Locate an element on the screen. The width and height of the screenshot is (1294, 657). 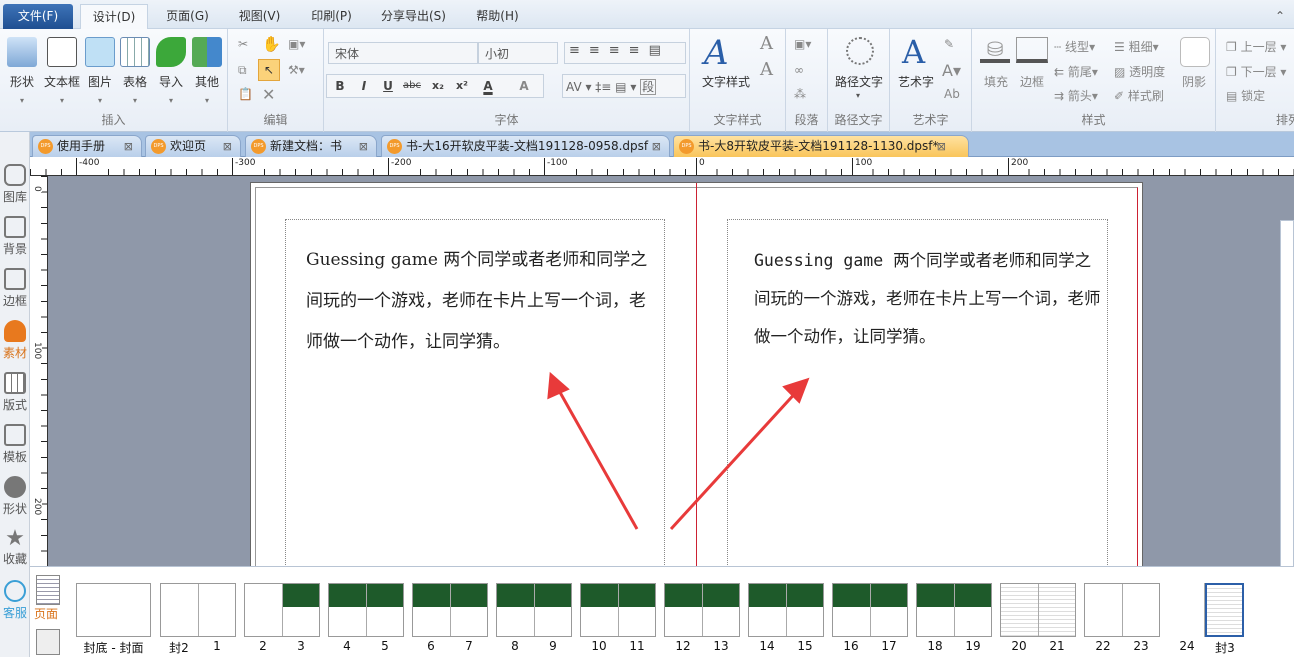
sidebar-support: 客服 is located at coordinates (15, 600).